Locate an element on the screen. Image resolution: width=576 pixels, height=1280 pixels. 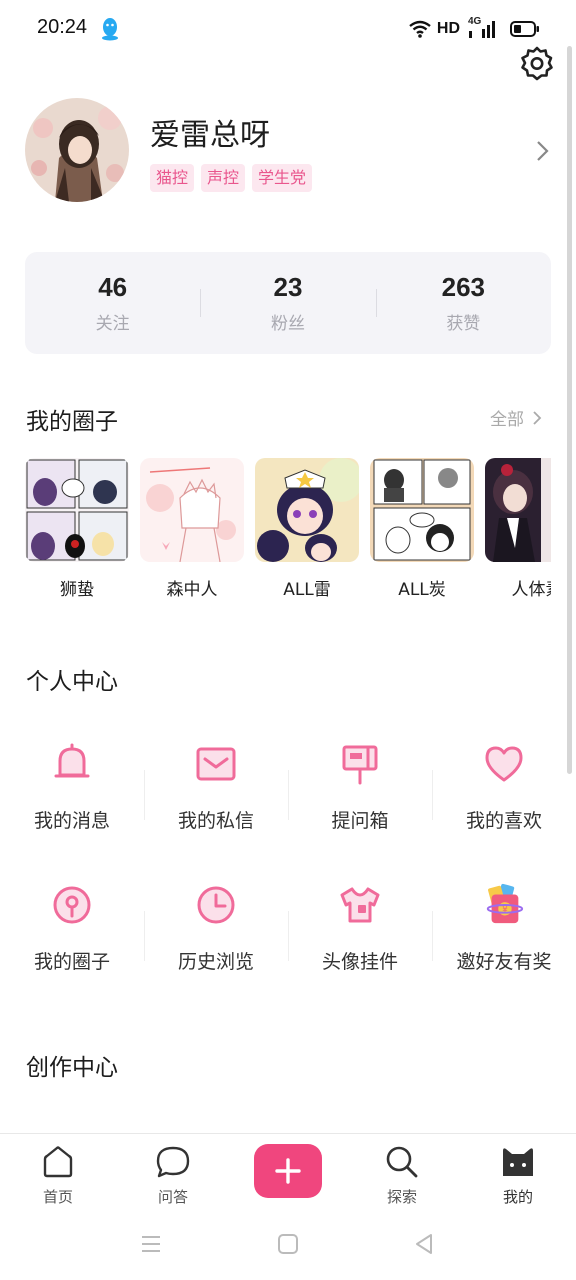
grid-label: 邀好友有奖 is located at coordinates (504, 962).